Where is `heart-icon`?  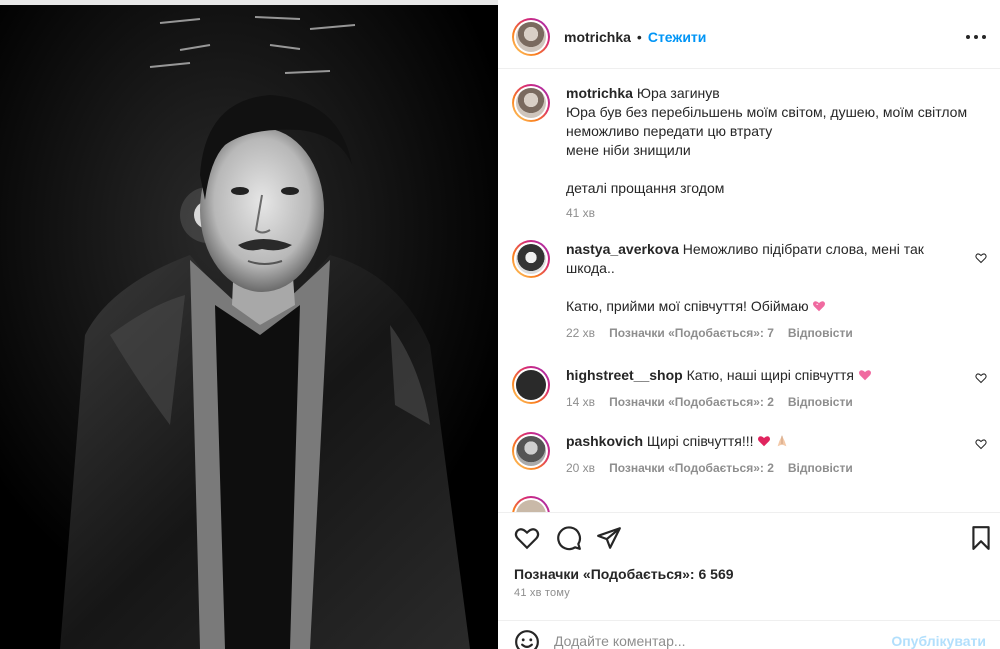
heart-icon is located at coordinates (527, 538).